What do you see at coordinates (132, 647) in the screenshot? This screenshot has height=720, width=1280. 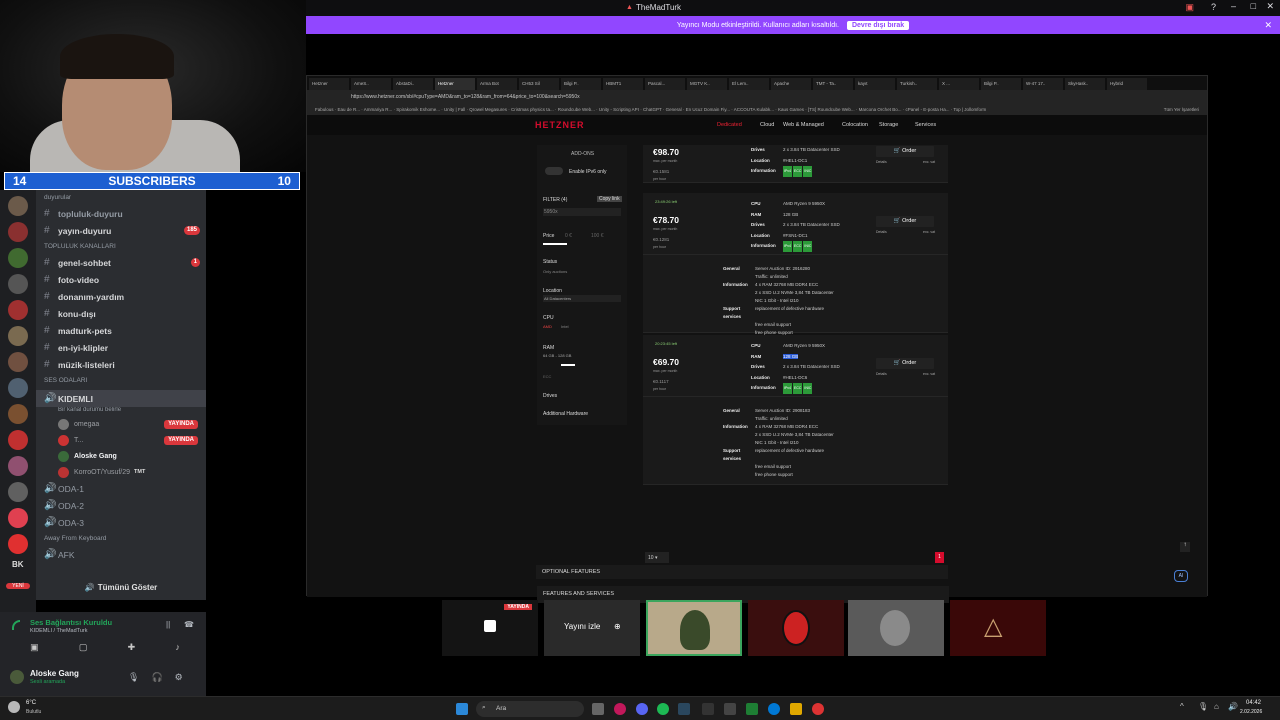 I see `activity-icon: ✚` at bounding box center [132, 647].